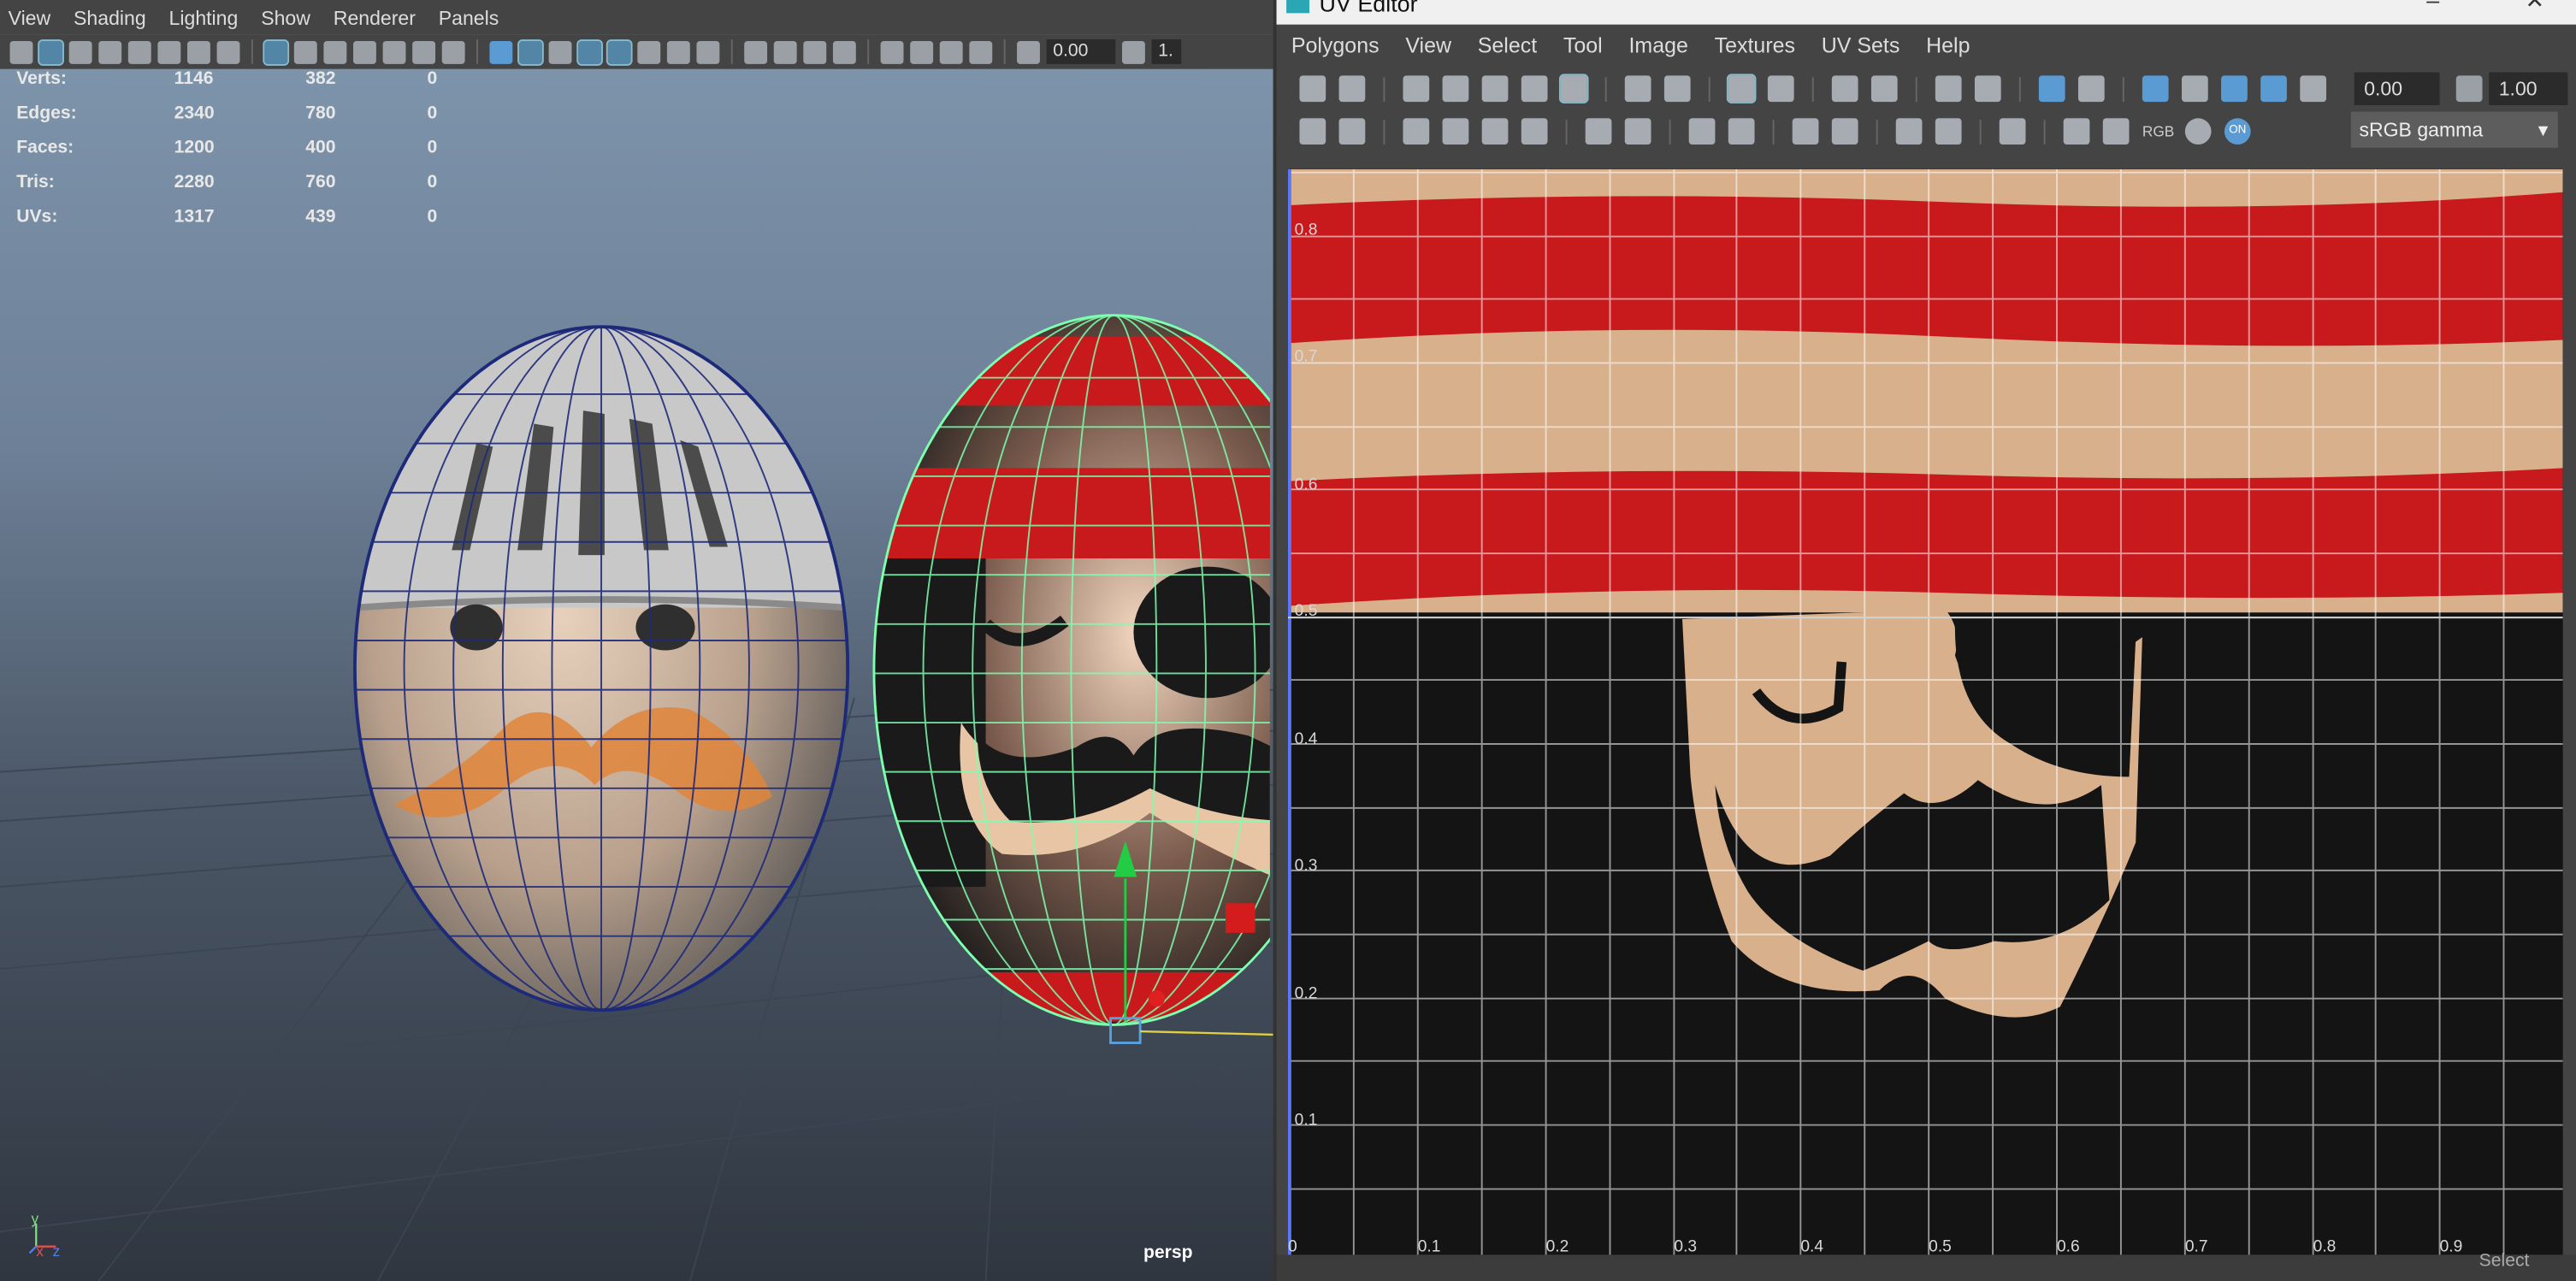 The width and height of the screenshot is (2576, 1281). Describe the element at coordinates (589, 51) in the screenshot. I see `wireframe-on-shaded-icon` at that location.